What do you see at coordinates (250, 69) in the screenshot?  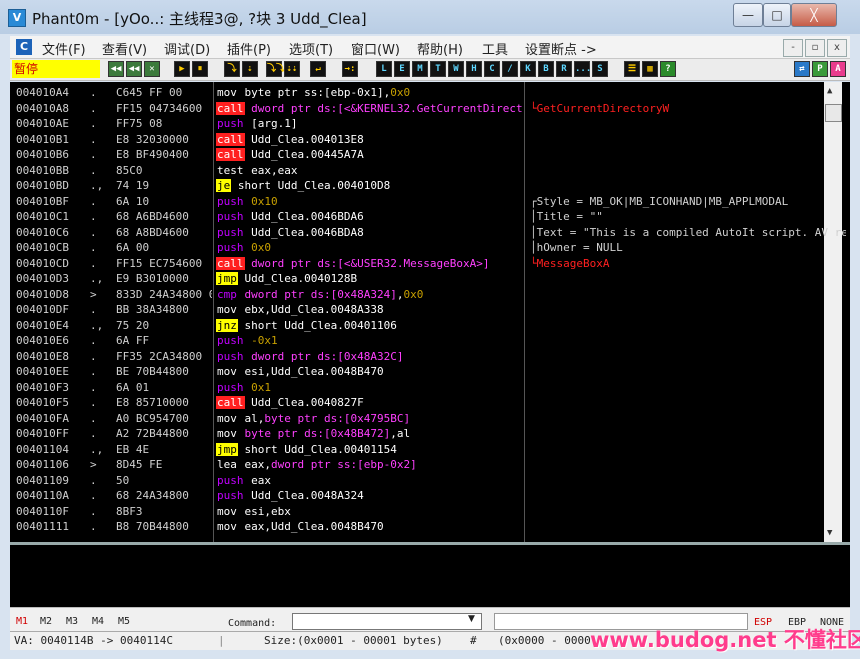 I see `step-over-icon: ⇣` at bounding box center [250, 69].